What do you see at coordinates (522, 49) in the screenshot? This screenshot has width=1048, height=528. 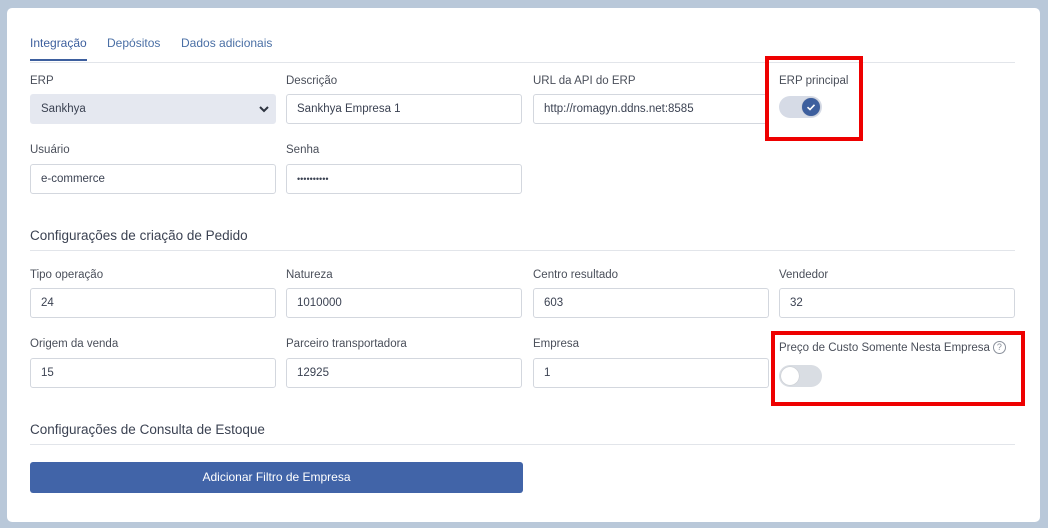 I see `tab-bar: Integração Depósitos Dados adicionais` at bounding box center [522, 49].